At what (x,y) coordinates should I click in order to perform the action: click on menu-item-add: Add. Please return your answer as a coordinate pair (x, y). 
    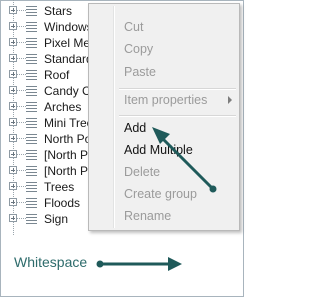
    Looking at the image, I should click on (135, 128).